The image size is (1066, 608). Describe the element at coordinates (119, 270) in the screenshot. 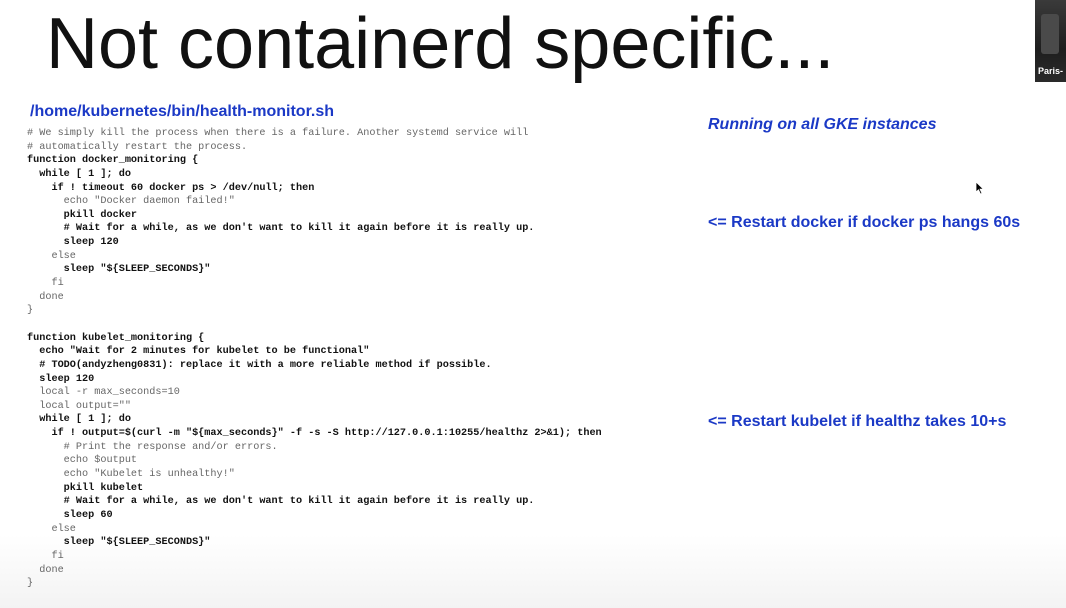

I see `code-line-11: sleep "${SLEEP_SECONDS}"` at that location.